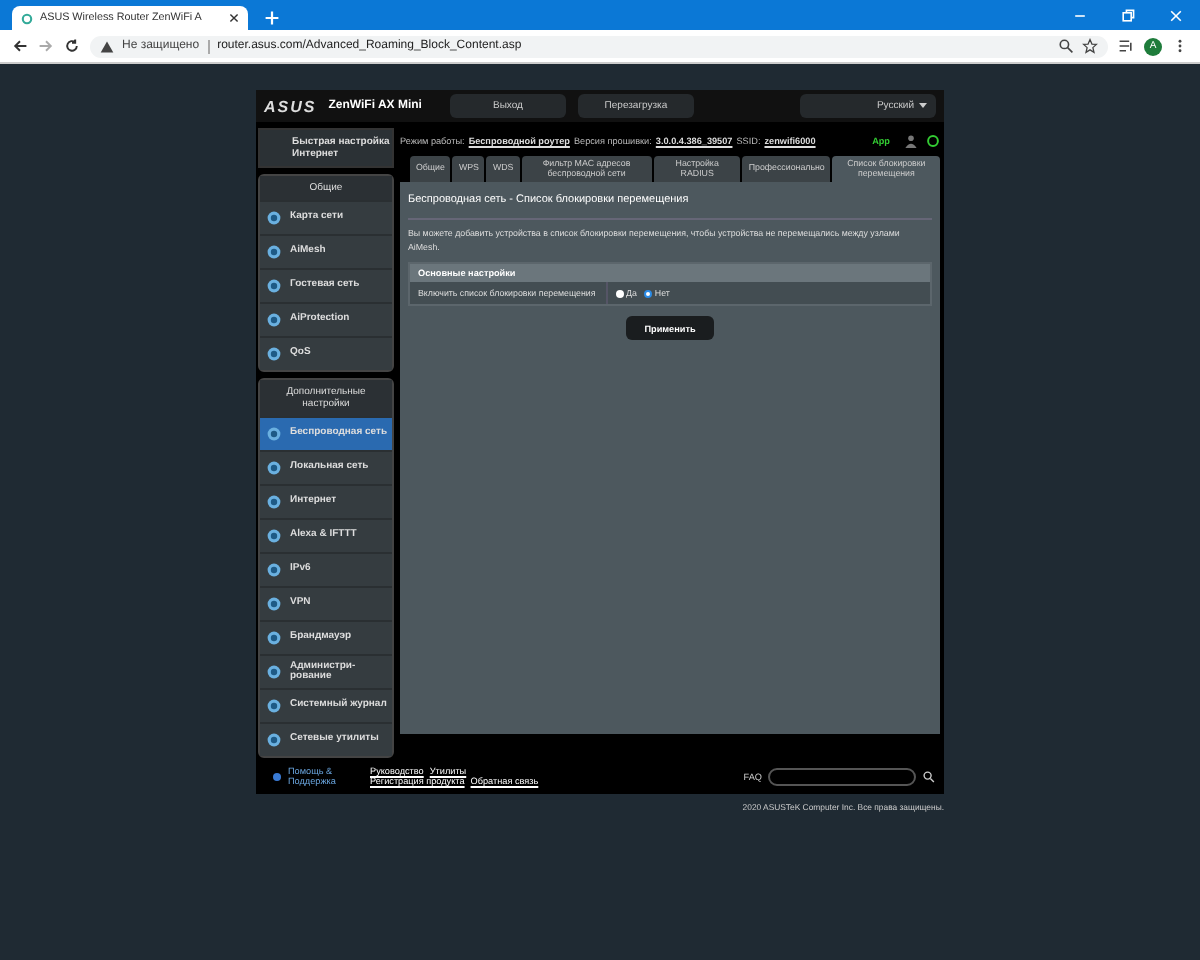 This screenshot has height=960, width=1200. Describe the element at coordinates (290, 106) in the screenshot. I see `logo: ASUS` at that location.